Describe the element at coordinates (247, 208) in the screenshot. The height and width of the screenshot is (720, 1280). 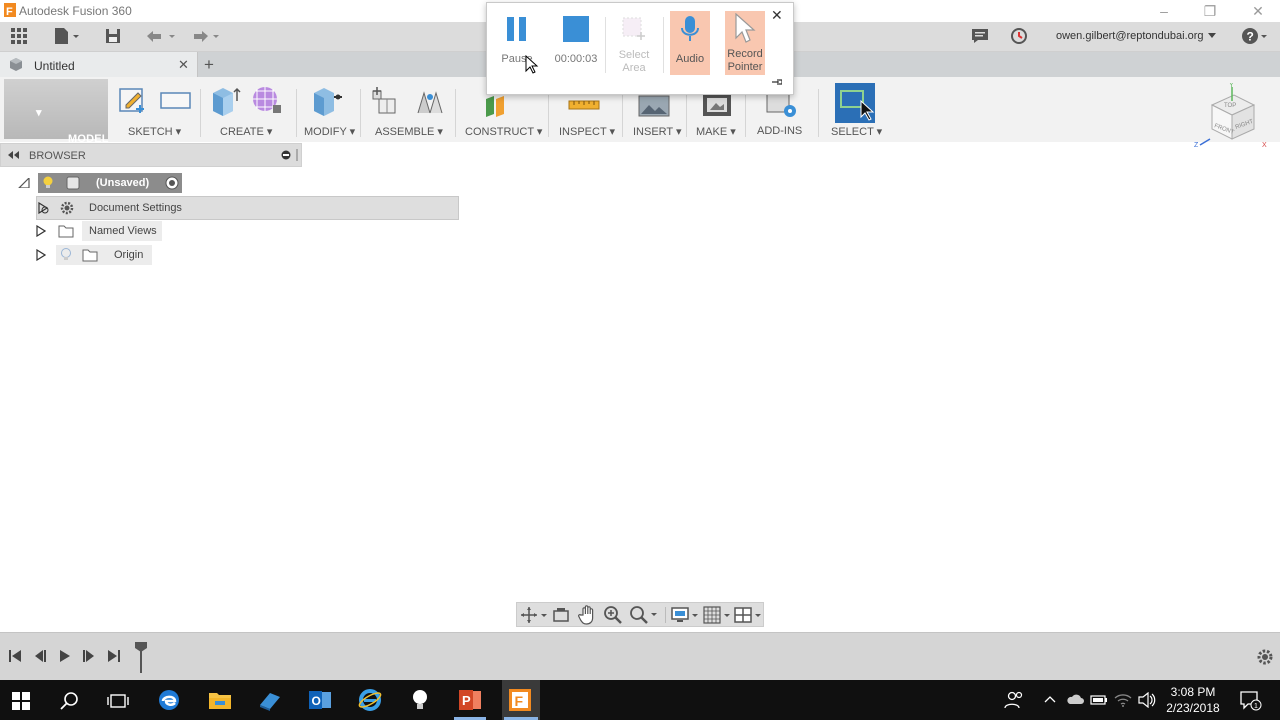
I see `browser-item-document-settings: Document Settings` at that location.